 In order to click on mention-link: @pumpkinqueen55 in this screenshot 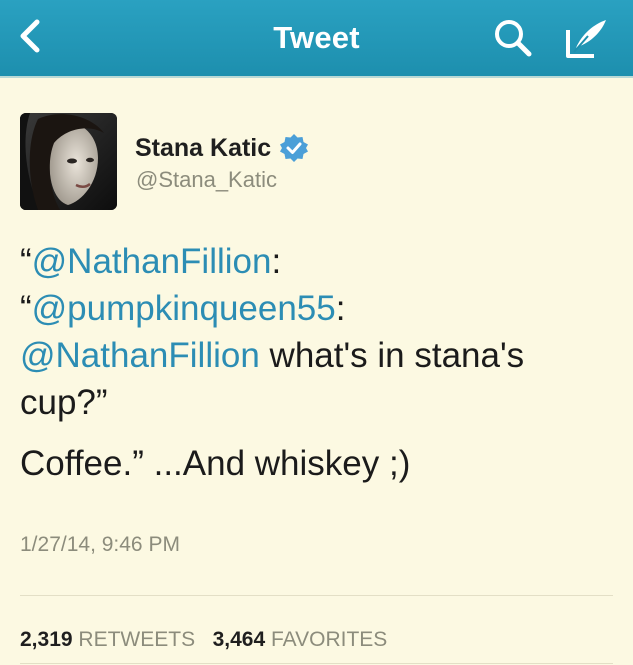, I will do `click(184, 308)`.